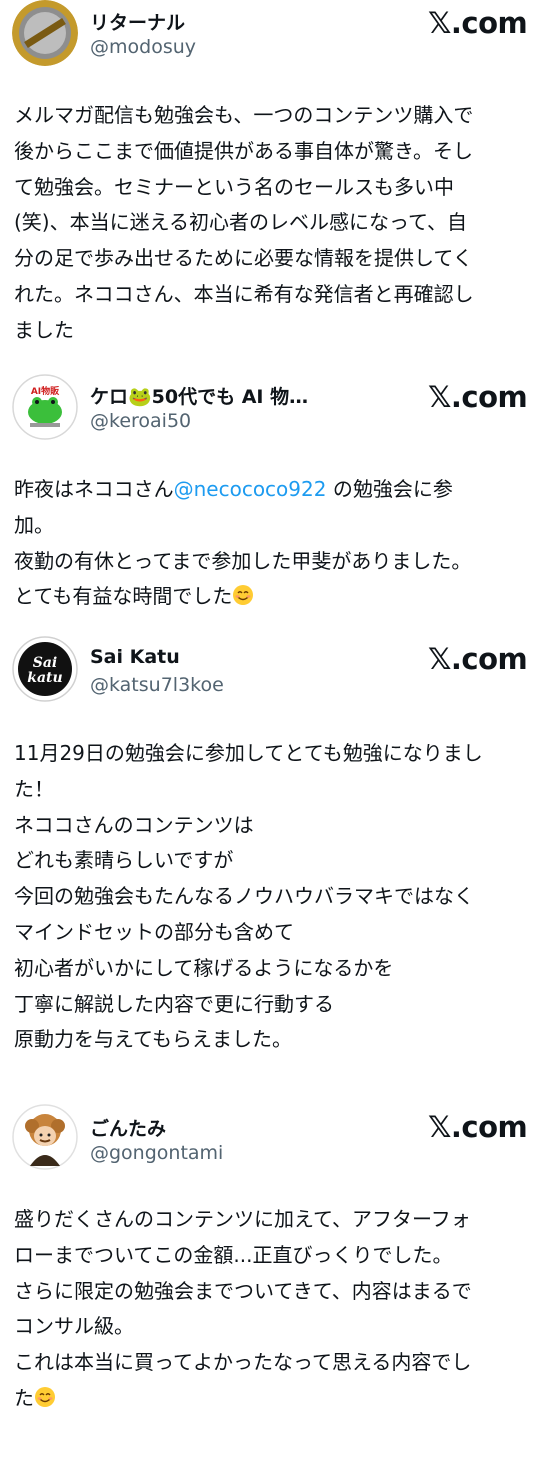  I want to click on avatar-text: AI物販, so click(45, 391).